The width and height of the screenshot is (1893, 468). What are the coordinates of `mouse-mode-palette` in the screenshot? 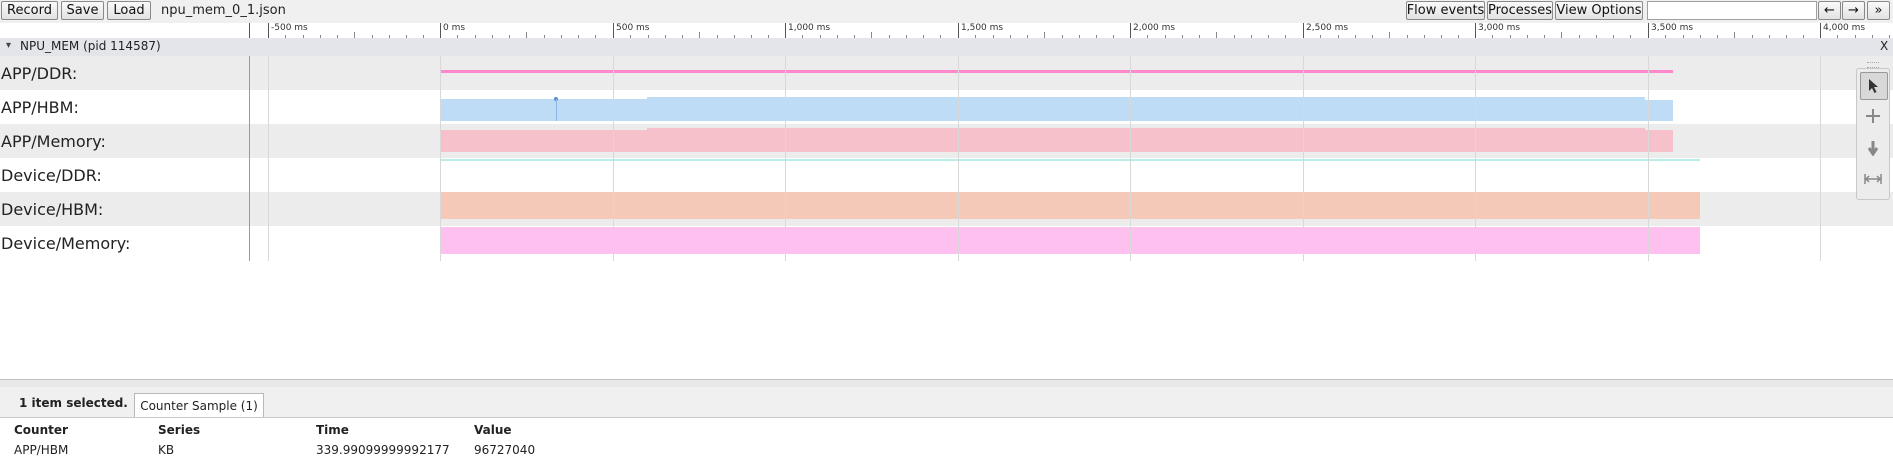 It's located at (1873, 131).